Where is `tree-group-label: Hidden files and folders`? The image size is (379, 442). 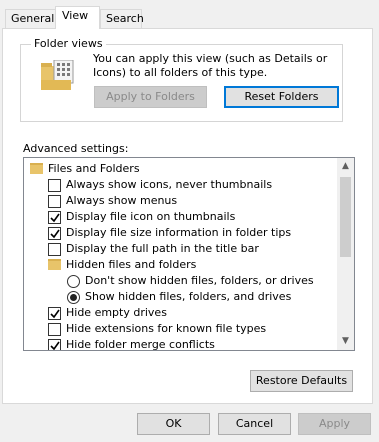
tree-group-label: Hidden files and folders is located at coordinates (131, 264).